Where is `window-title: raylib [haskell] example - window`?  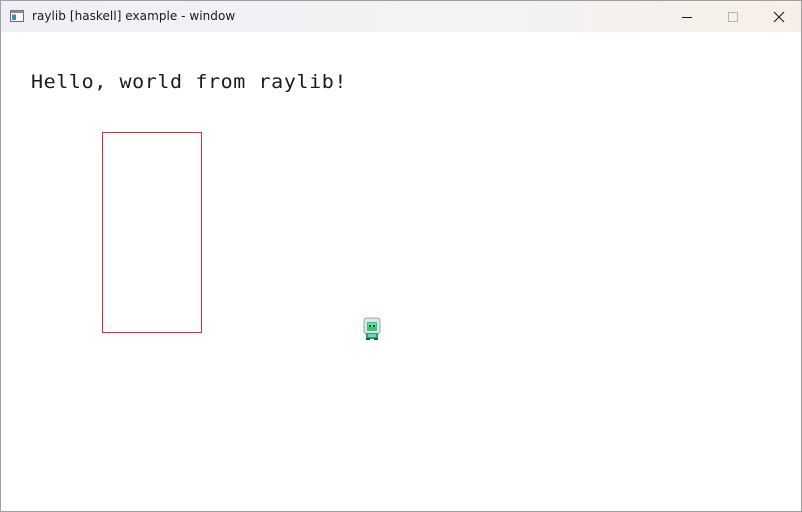 window-title: raylib [haskell] example - window is located at coordinates (134, 16).